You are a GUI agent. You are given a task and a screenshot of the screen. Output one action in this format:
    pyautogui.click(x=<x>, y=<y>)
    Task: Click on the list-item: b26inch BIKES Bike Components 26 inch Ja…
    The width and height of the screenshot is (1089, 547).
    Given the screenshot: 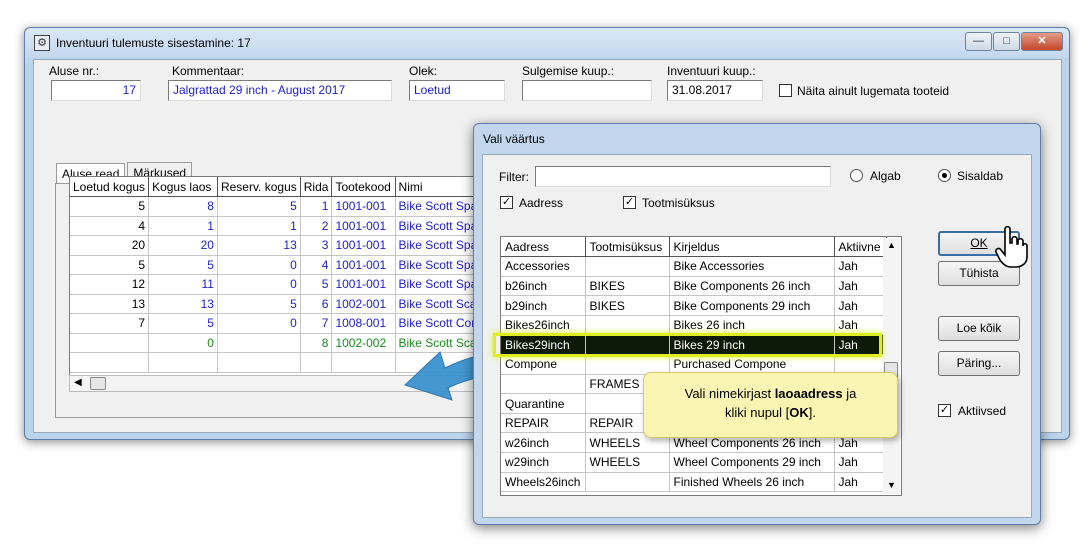 What is the action you would take?
    pyautogui.click(x=694, y=286)
    